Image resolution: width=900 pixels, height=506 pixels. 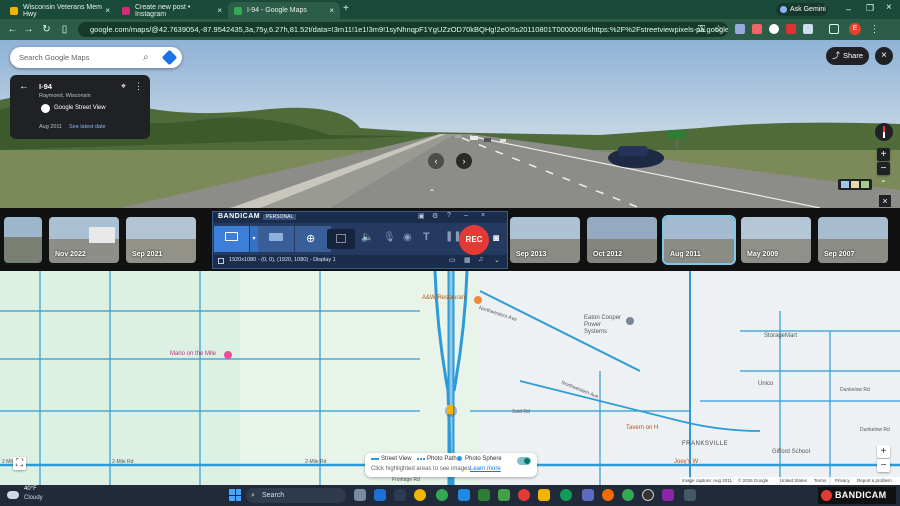 What do you see at coordinates (776, 240) in the screenshot?
I see `filmstrip-thumb: May 2009` at bounding box center [776, 240].